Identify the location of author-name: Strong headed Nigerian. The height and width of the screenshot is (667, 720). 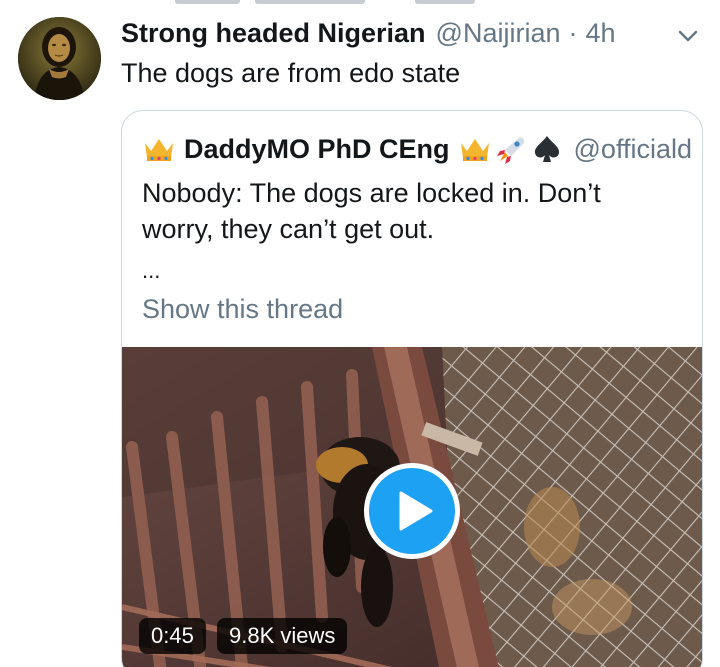
(273, 33).